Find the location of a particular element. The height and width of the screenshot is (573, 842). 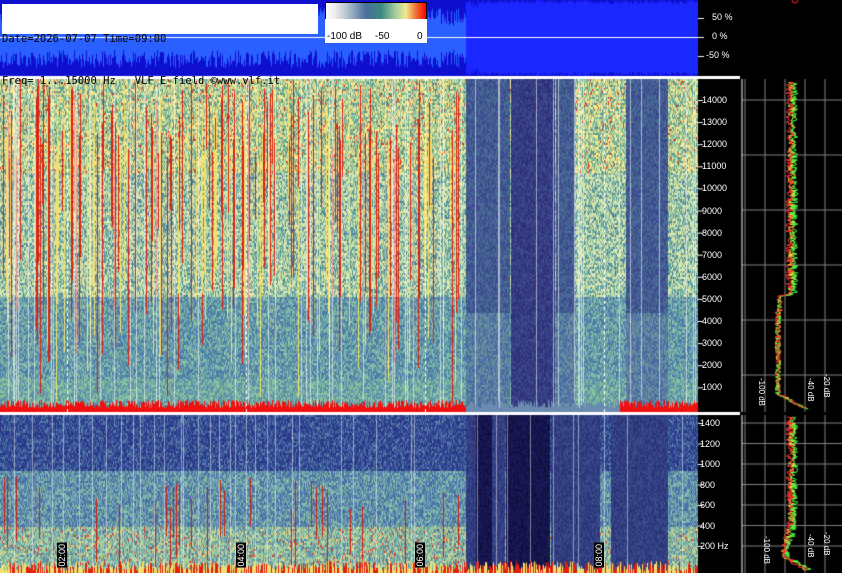

upper-freq-label: 9000 is located at coordinates (712, 210).